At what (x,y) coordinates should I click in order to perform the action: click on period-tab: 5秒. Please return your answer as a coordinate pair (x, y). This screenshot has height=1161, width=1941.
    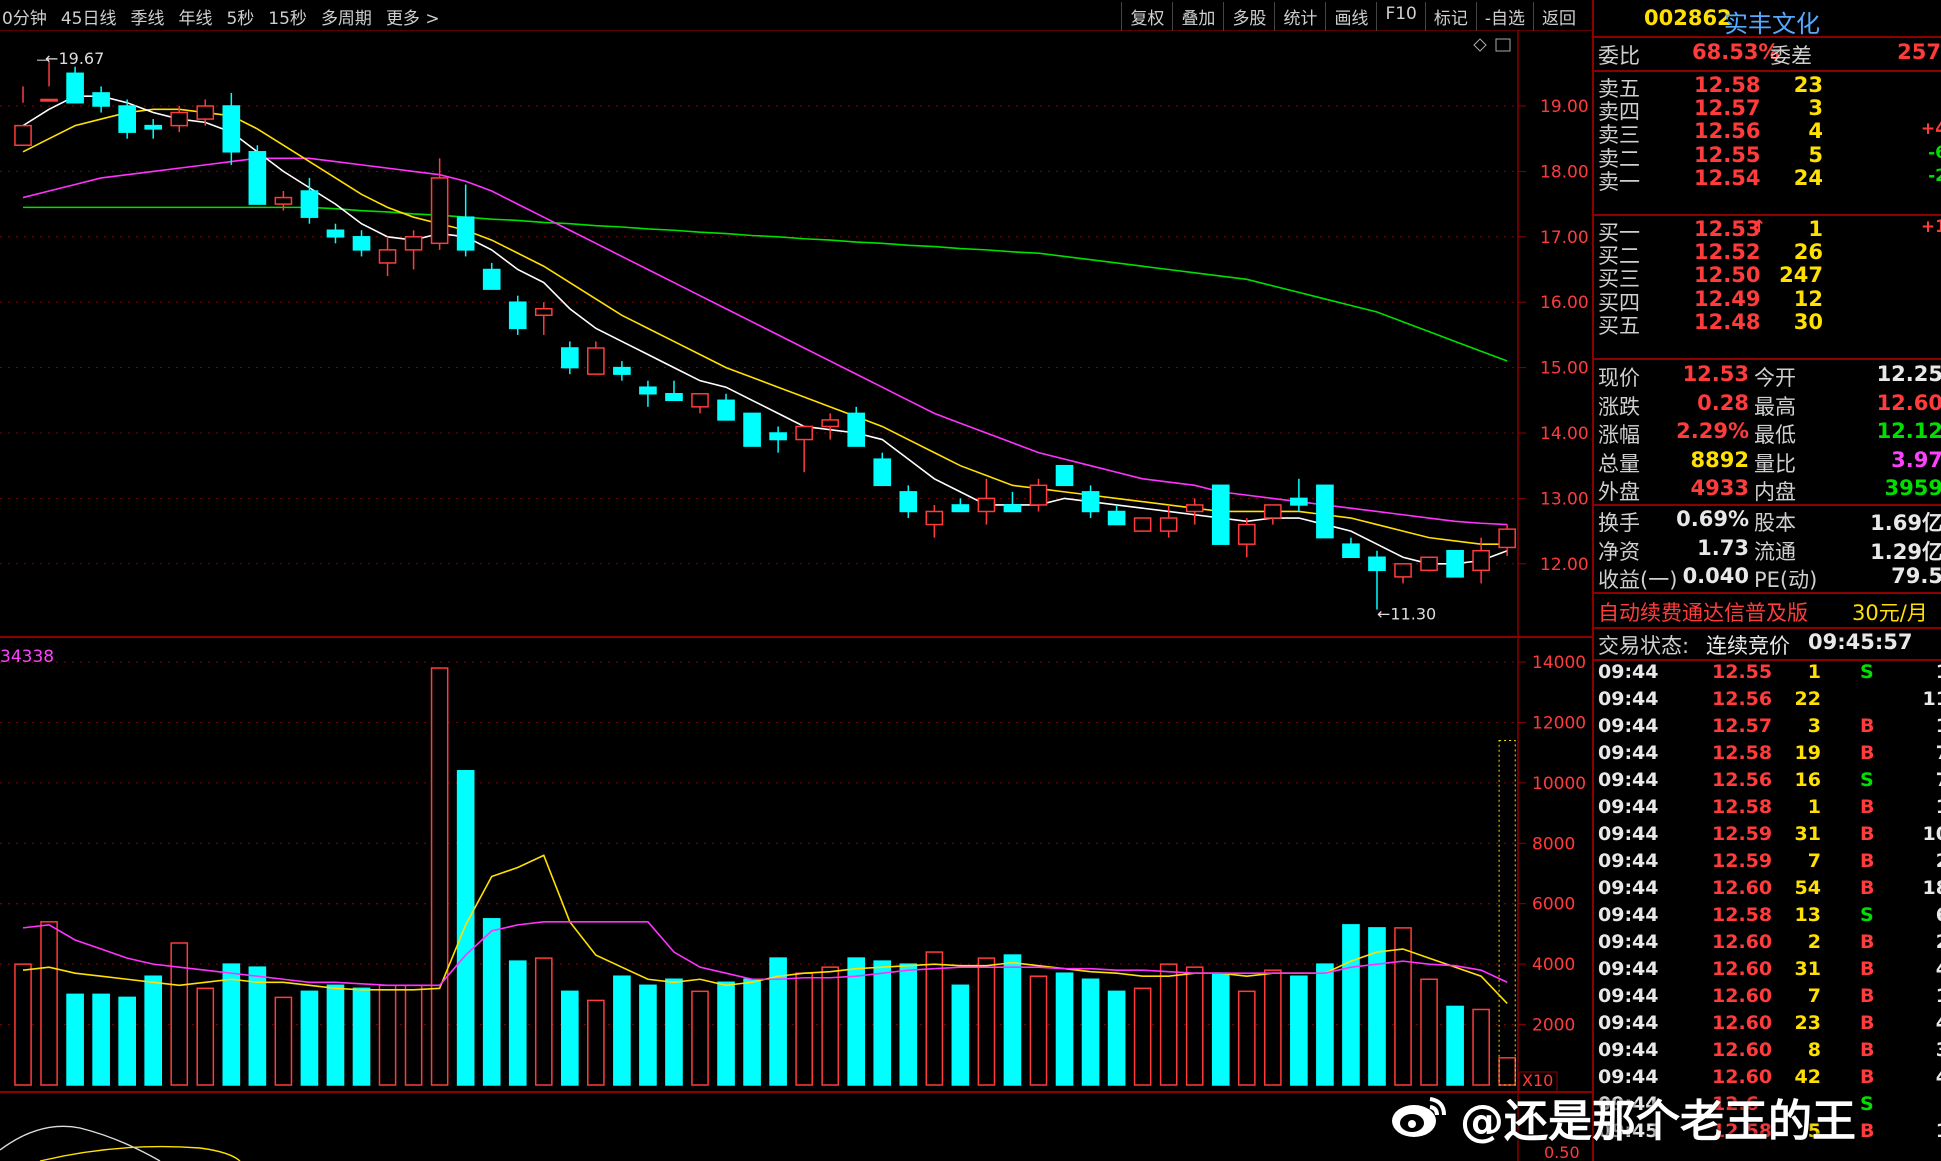
    Looking at the image, I should click on (240, 16).